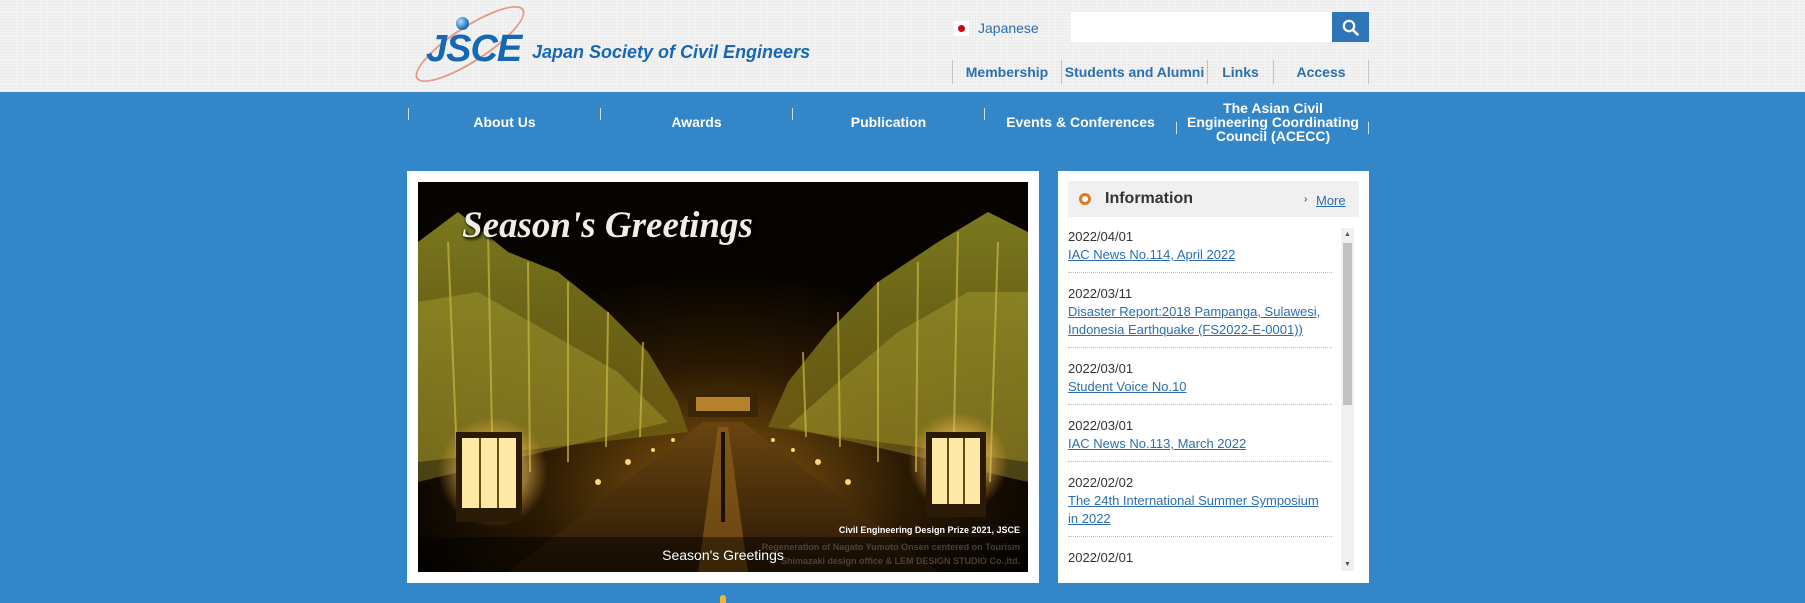 This screenshot has height=603, width=1805. I want to click on nav-awards: Awards, so click(696, 122).